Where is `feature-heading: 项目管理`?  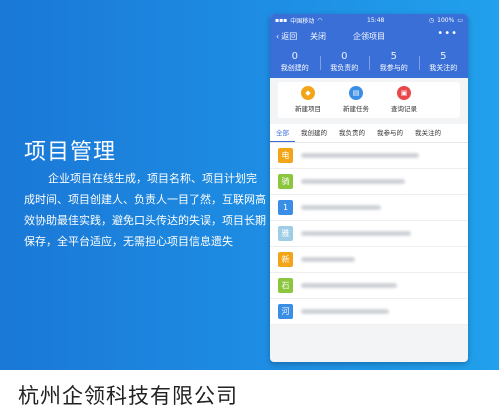
feature-heading: 项目管理 is located at coordinates (70, 152).